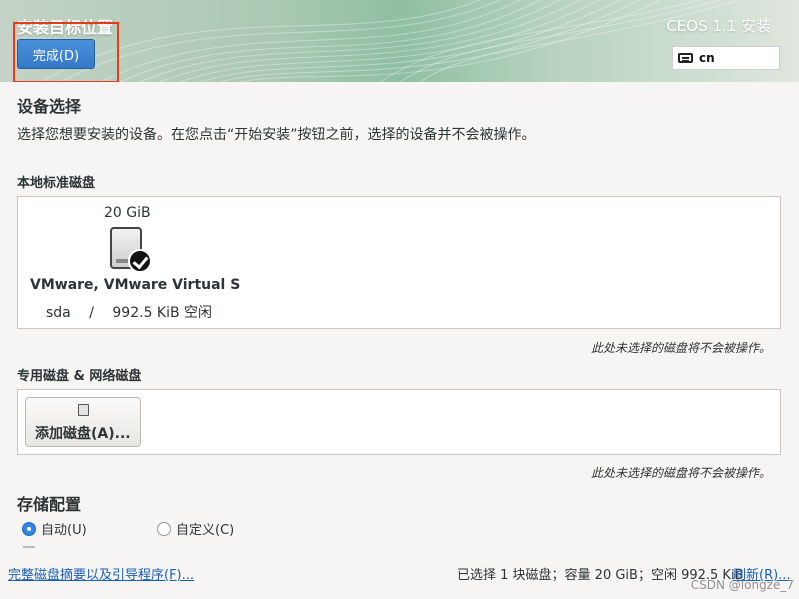  What do you see at coordinates (205, 530) in the screenshot?
I see `radio-custom-label: 自定义(C)` at bounding box center [205, 530].